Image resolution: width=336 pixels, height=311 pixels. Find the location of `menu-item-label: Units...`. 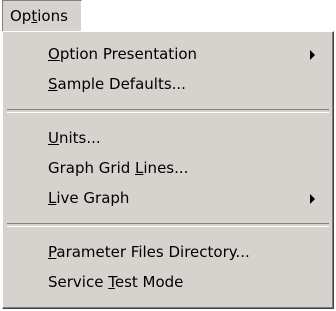

menu-item-label: Units... is located at coordinates (74, 138).